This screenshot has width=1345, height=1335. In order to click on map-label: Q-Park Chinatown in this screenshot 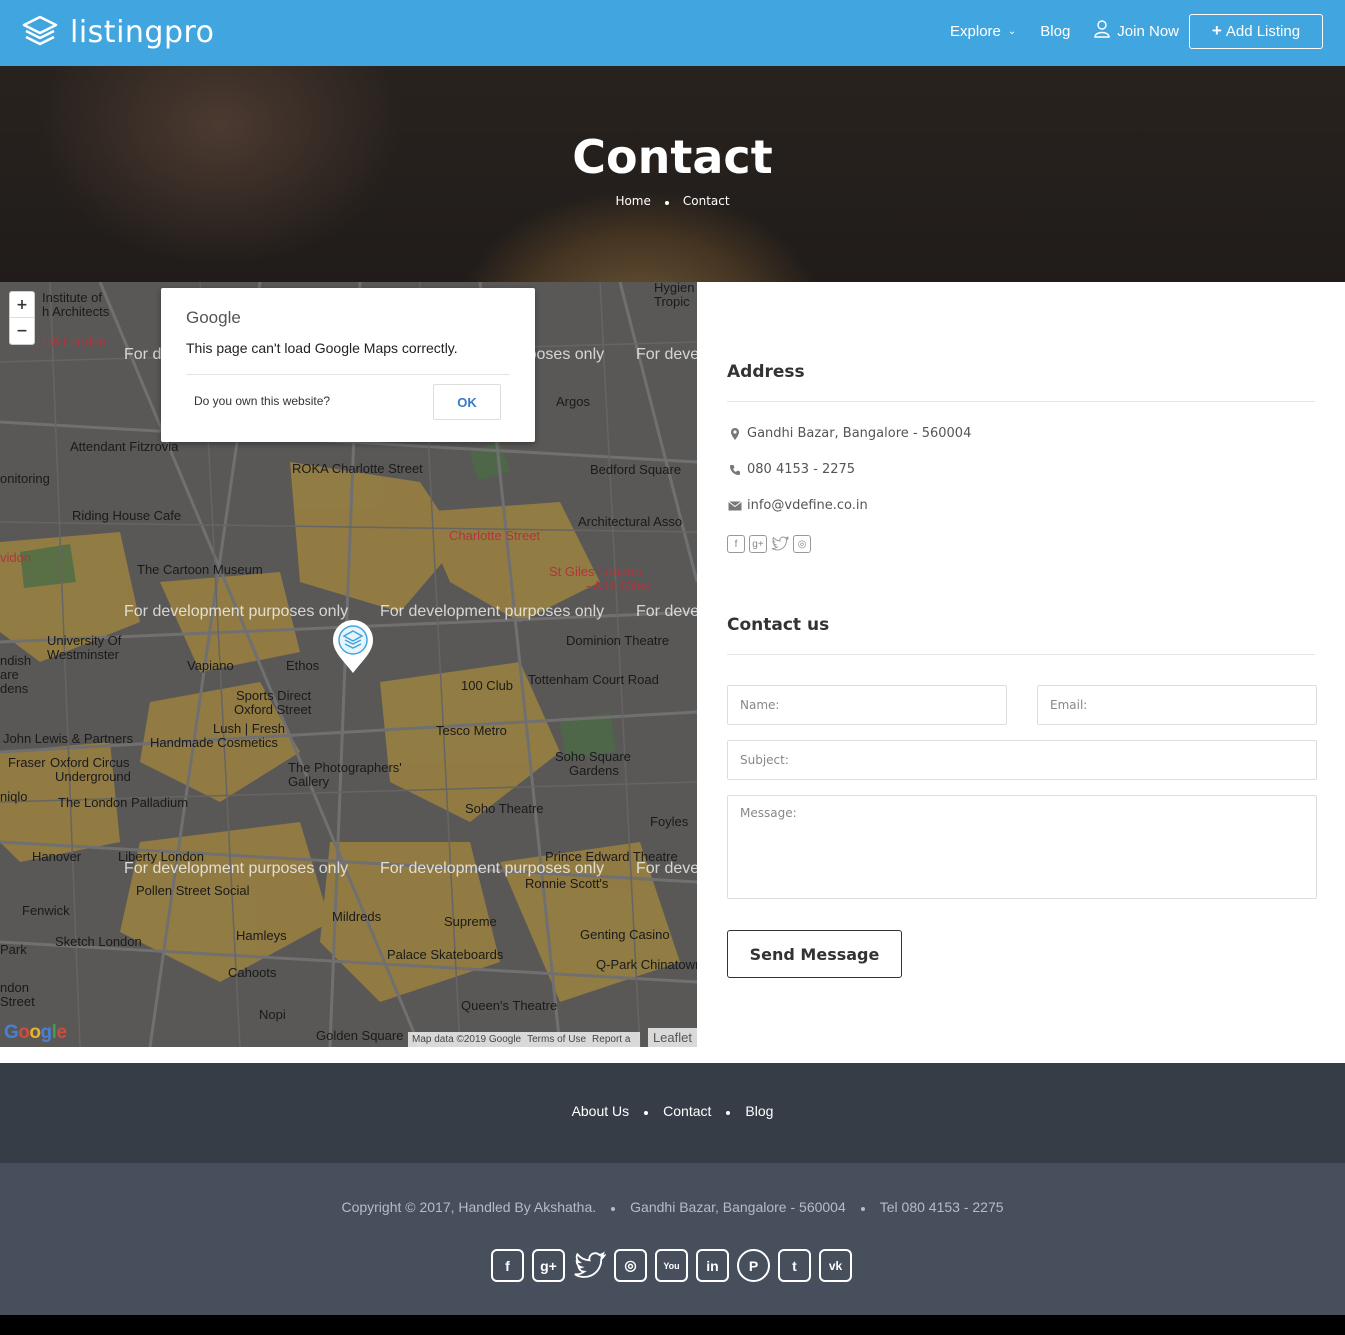, I will do `click(646, 964)`.